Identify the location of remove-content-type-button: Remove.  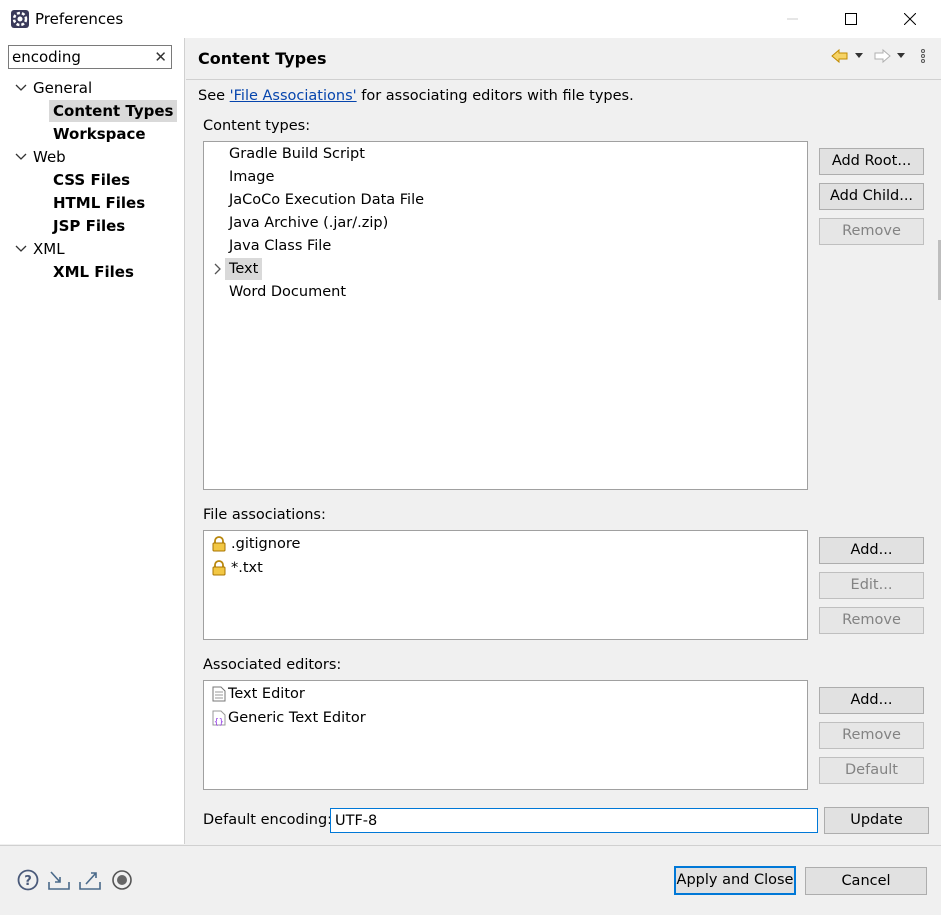
(871, 231).